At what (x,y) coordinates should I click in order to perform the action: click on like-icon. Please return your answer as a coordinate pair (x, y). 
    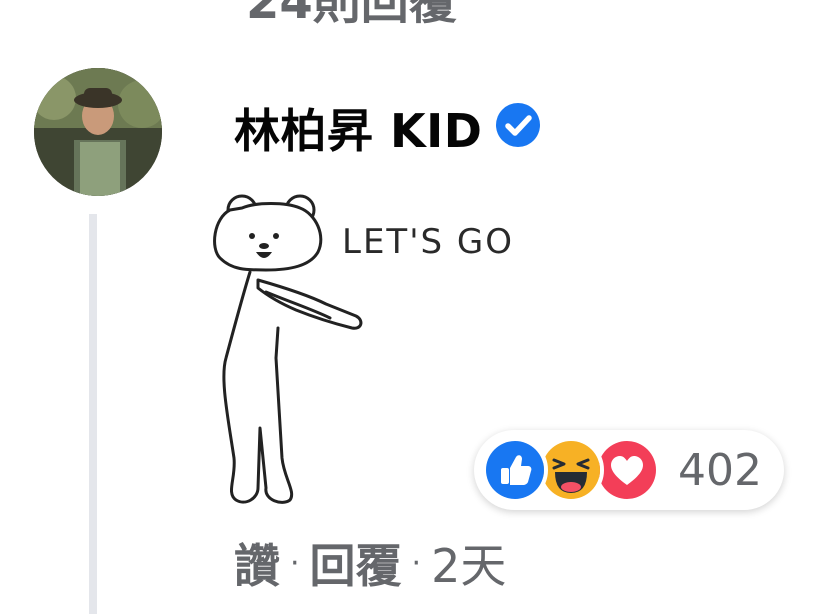
    Looking at the image, I should click on (515, 470).